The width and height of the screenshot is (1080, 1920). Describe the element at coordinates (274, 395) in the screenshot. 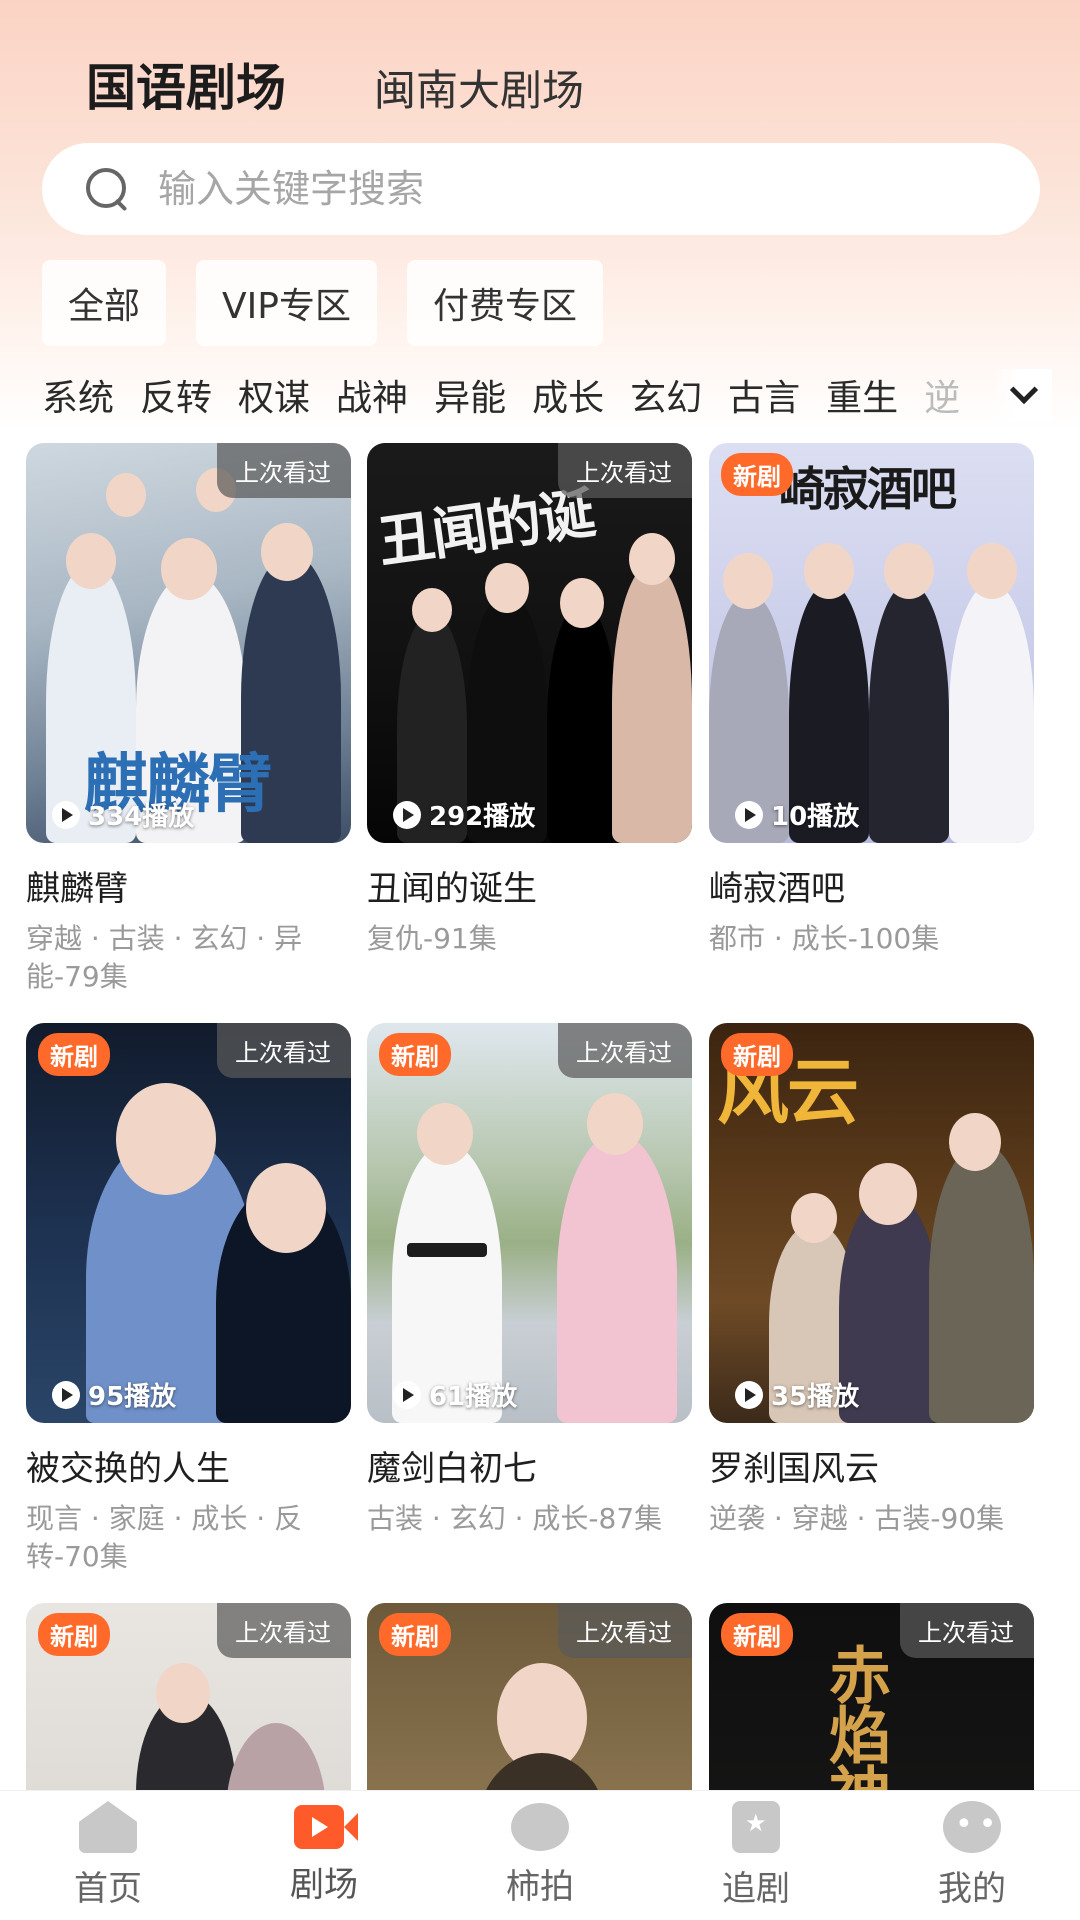

I see `genre-item: 权谋` at that location.